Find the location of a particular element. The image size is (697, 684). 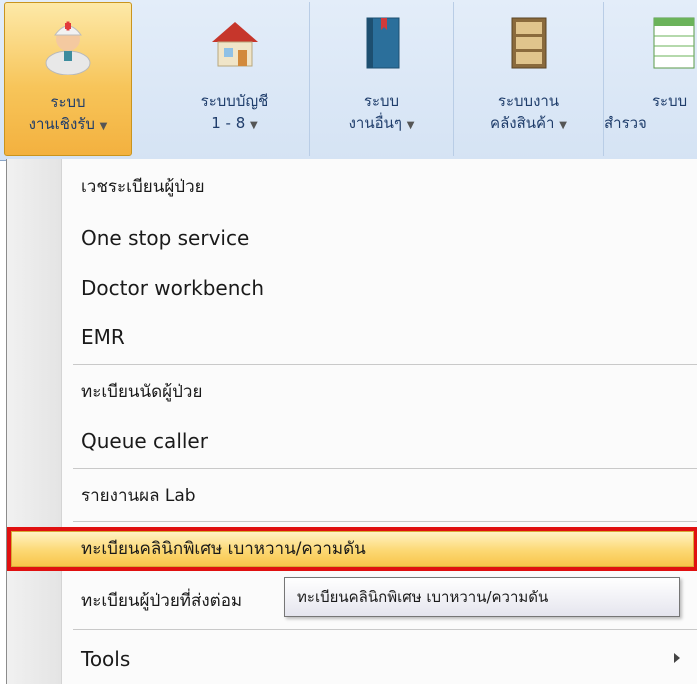

ribbon-button-accounting-line2: 1 - 8 is located at coordinates (228, 123).